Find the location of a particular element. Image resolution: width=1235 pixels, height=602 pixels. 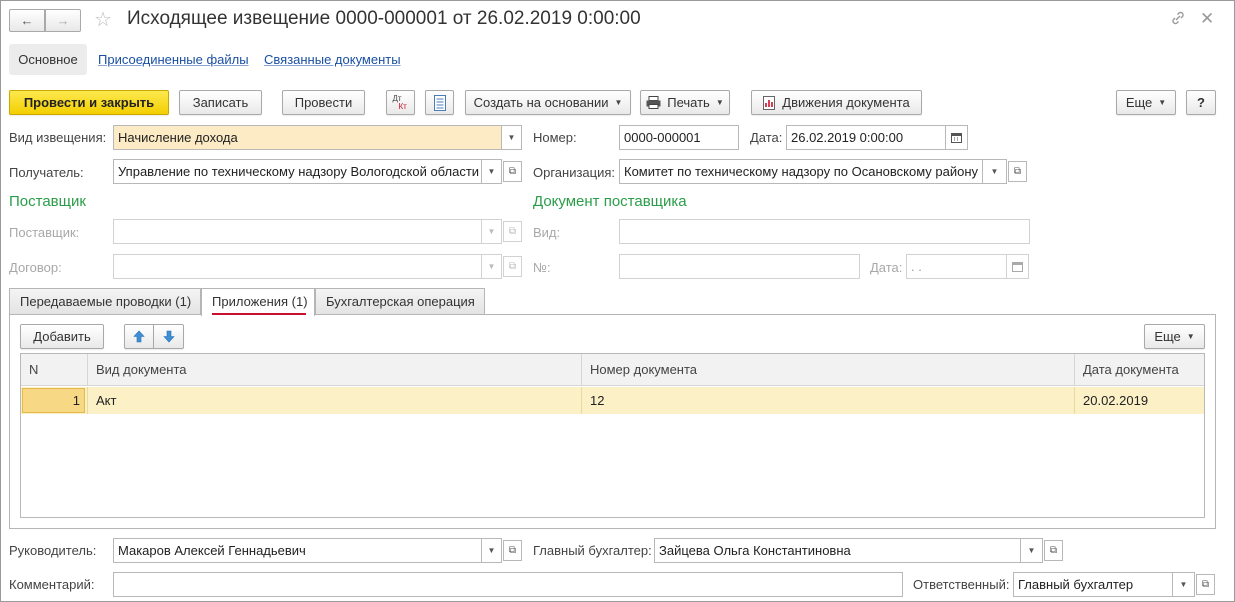

doc-kind-label: Вид: is located at coordinates (547, 232).